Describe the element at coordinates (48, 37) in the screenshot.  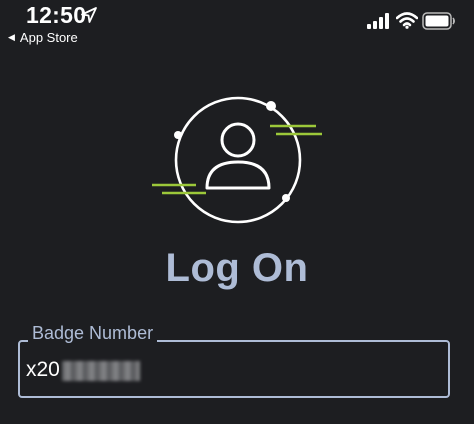
I see `back-label: App Store` at that location.